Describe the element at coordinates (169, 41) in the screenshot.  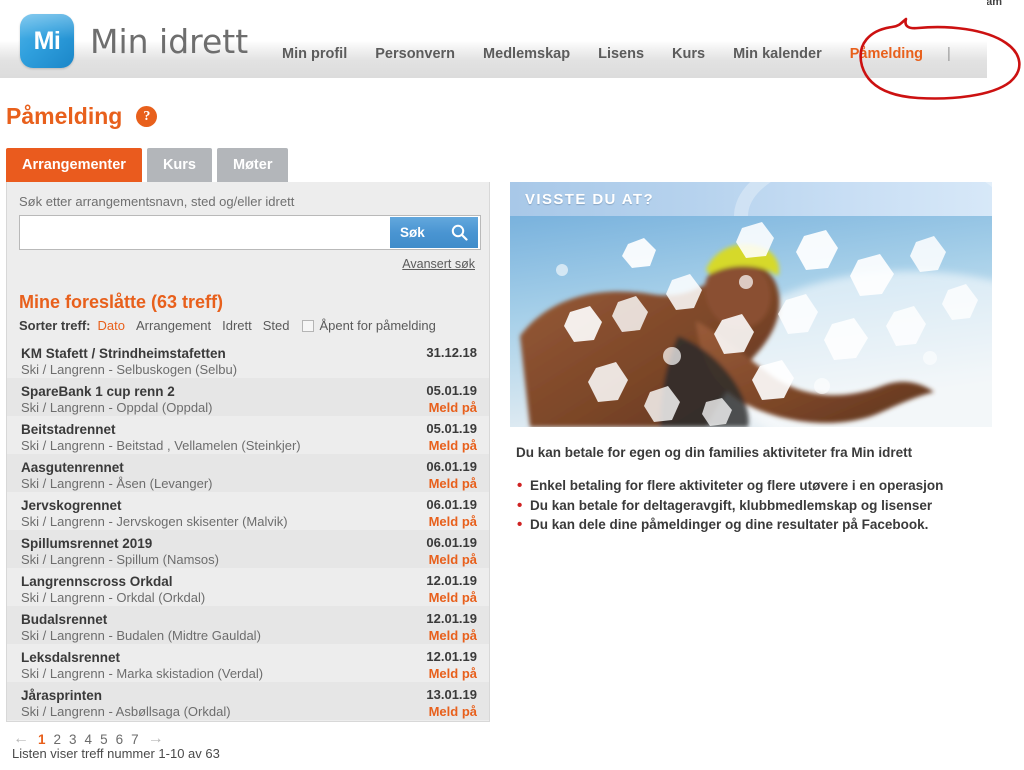
I see `brand-name: Min idrett` at that location.